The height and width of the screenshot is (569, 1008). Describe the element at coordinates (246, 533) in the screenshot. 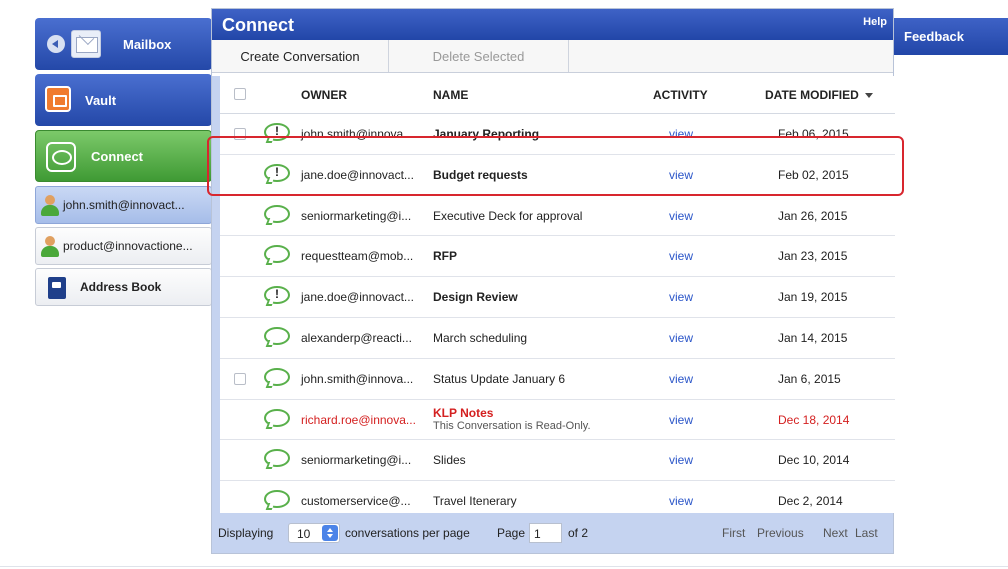

I see `displaying-label: Displaying` at that location.